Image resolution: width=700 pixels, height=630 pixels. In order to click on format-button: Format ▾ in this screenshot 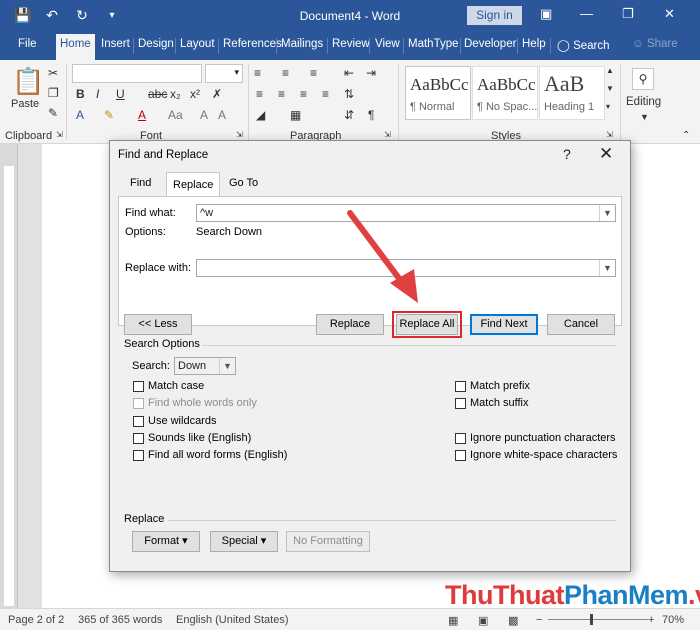, I will do `click(166, 541)`.